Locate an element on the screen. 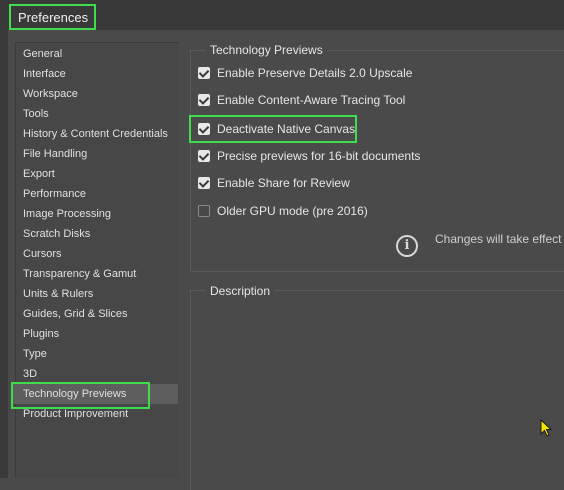  option-label: Enable Content-Aware Tracing Tool is located at coordinates (311, 100).